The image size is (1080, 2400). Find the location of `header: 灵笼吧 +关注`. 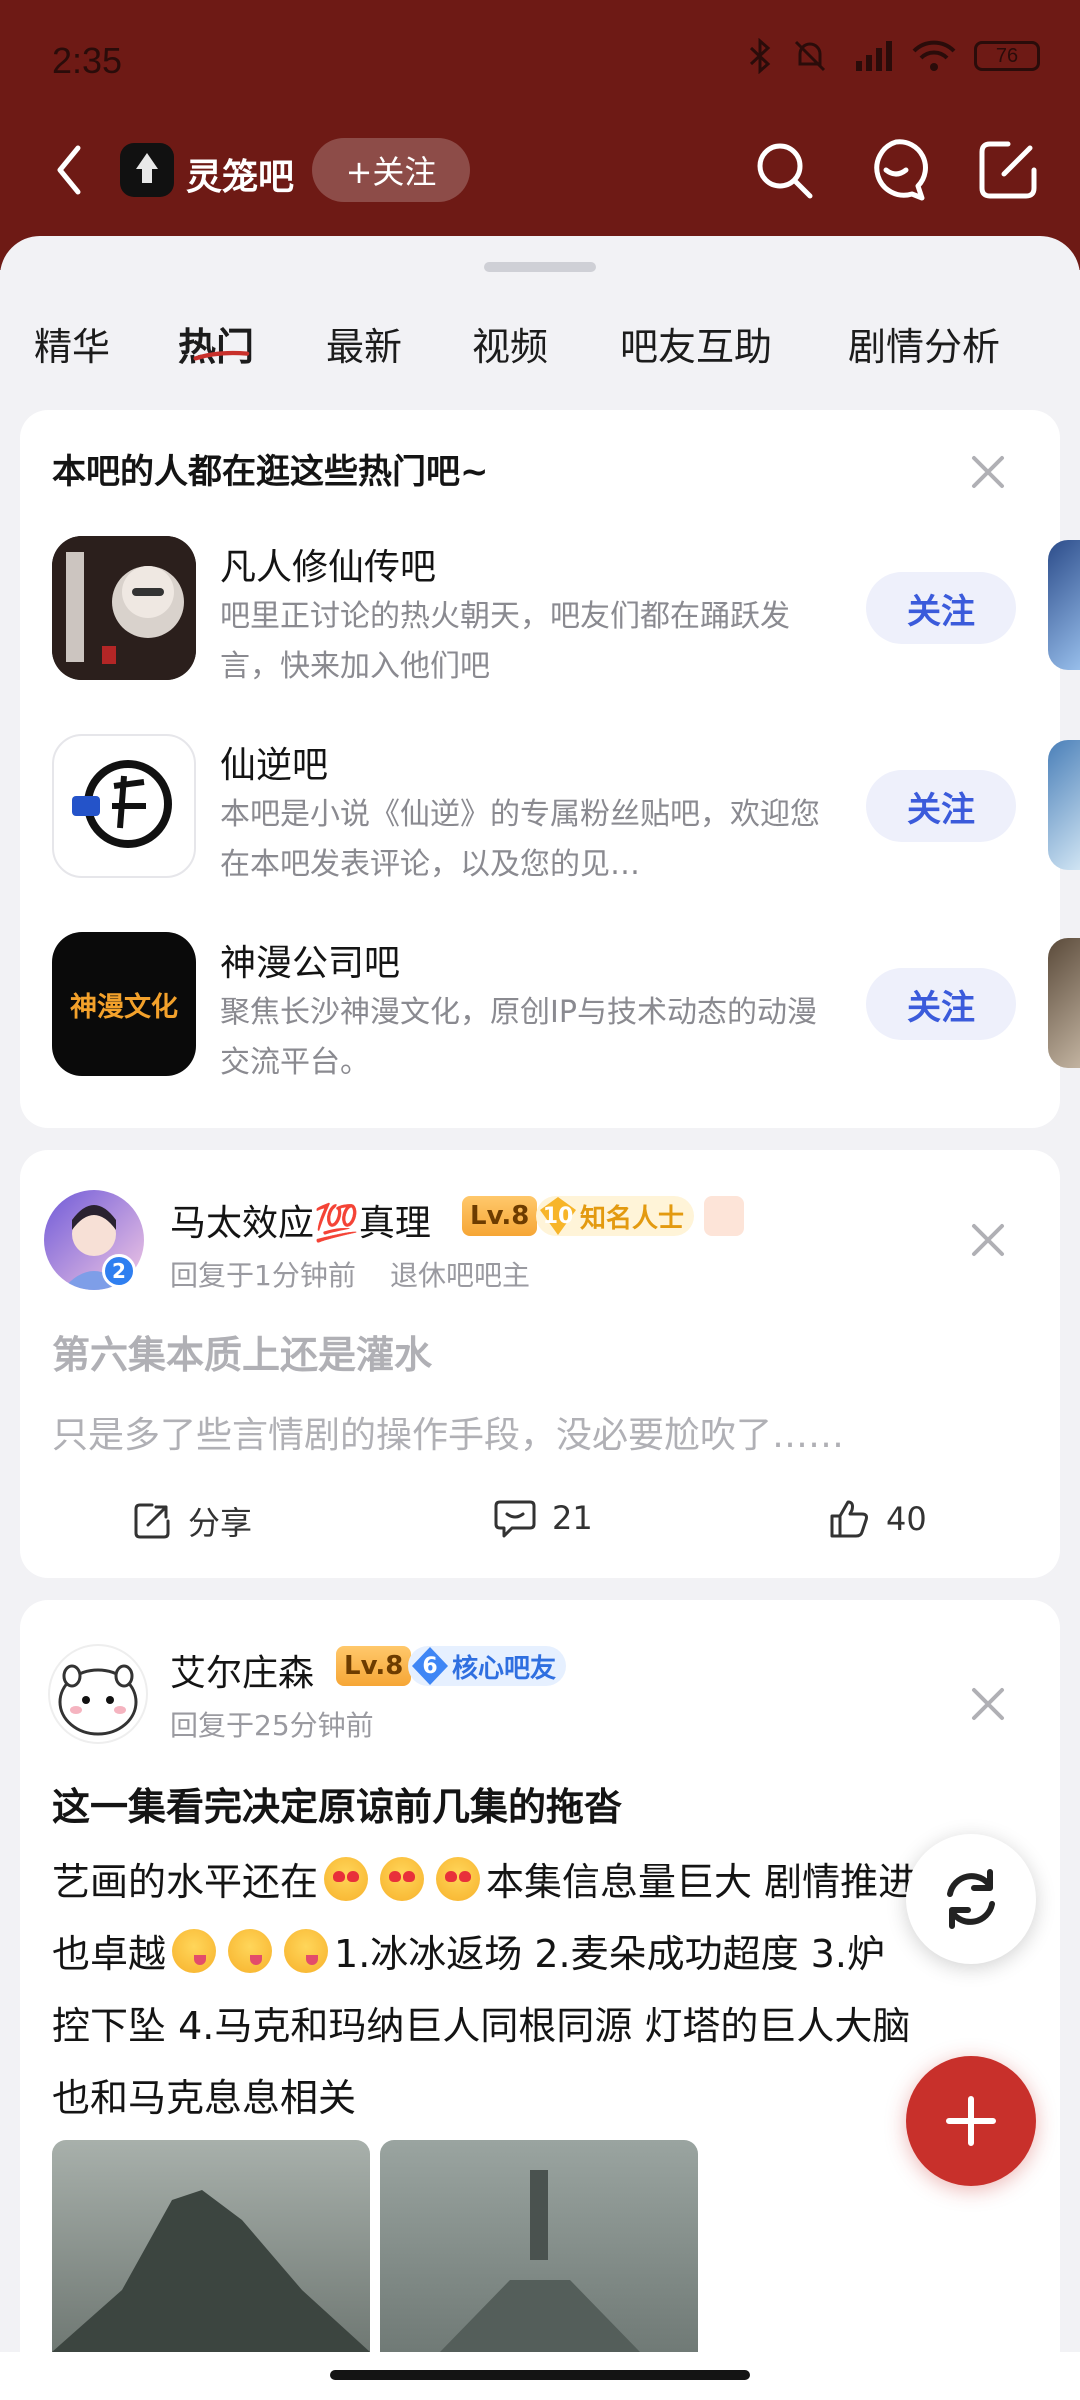

header: 灵笼吧 +关注 is located at coordinates (540, 170).